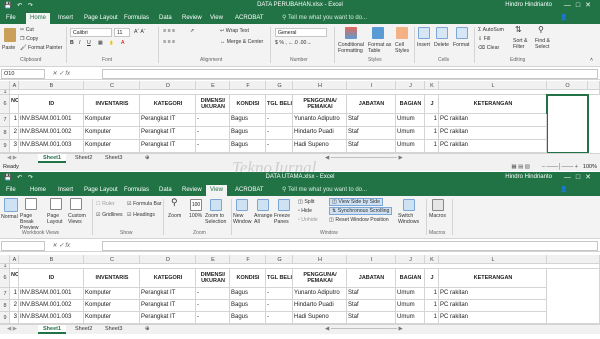 Image resolution: width=600 pixels, height=339 pixels. Describe the element at coordinates (491, 30) in the screenshot. I see `autosum-button: Σ AutoSum` at that location.